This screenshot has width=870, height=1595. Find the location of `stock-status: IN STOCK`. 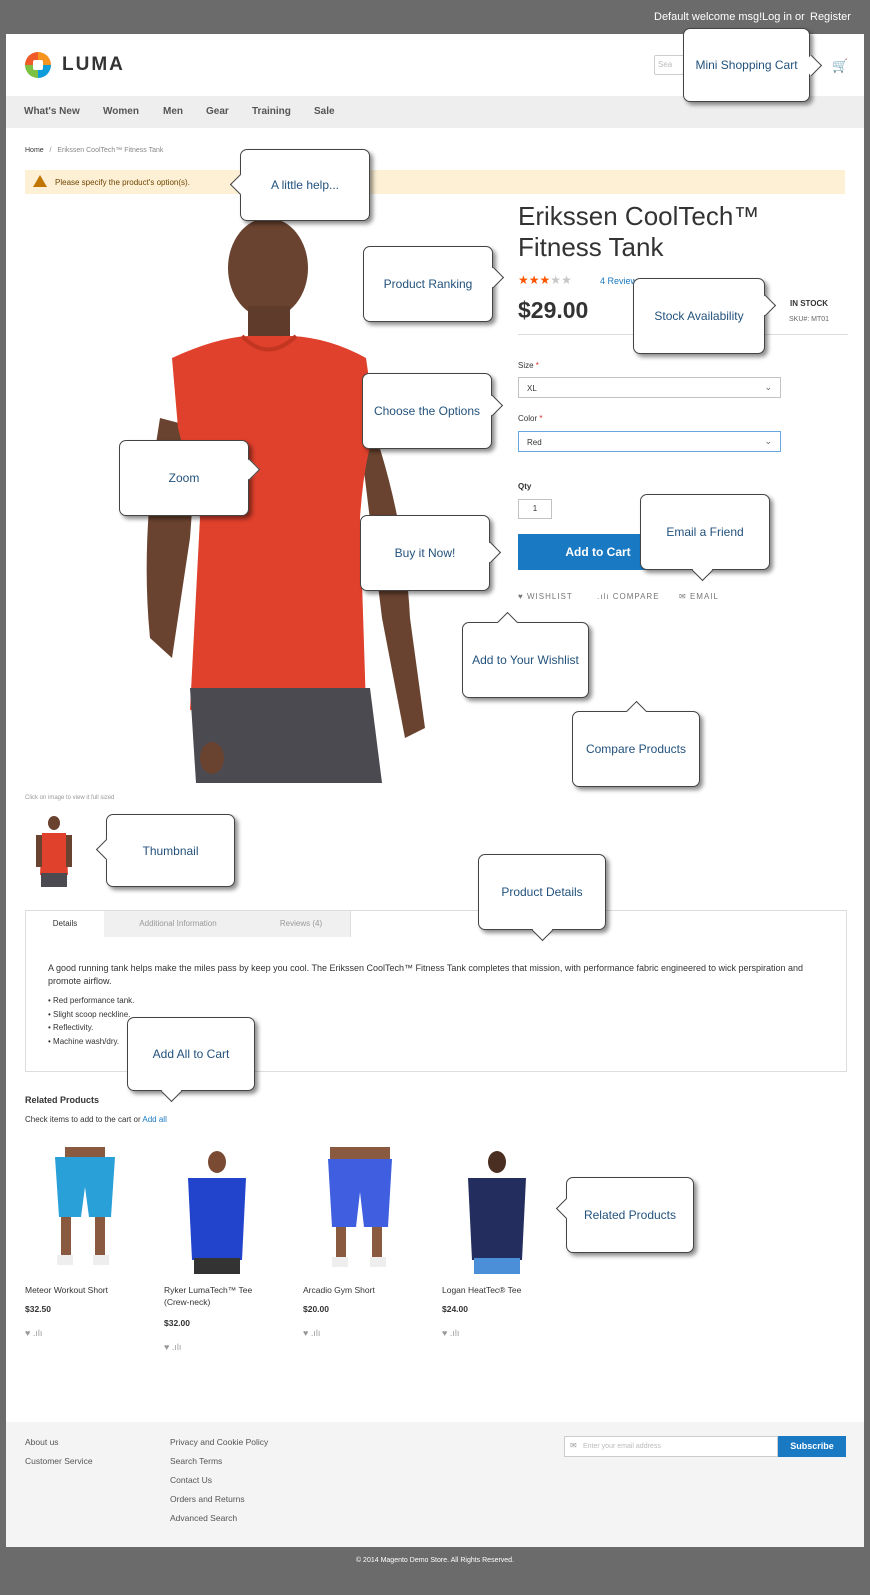

stock-status: IN STOCK is located at coordinates (809, 303).